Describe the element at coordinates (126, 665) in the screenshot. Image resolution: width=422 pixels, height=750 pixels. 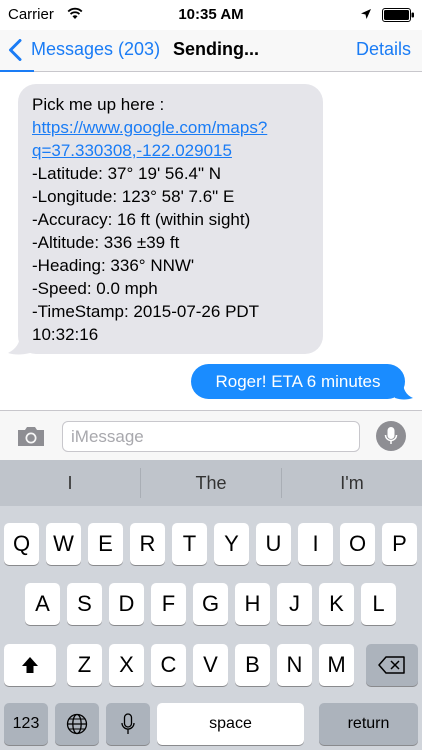
I see `key-x: X` at that location.